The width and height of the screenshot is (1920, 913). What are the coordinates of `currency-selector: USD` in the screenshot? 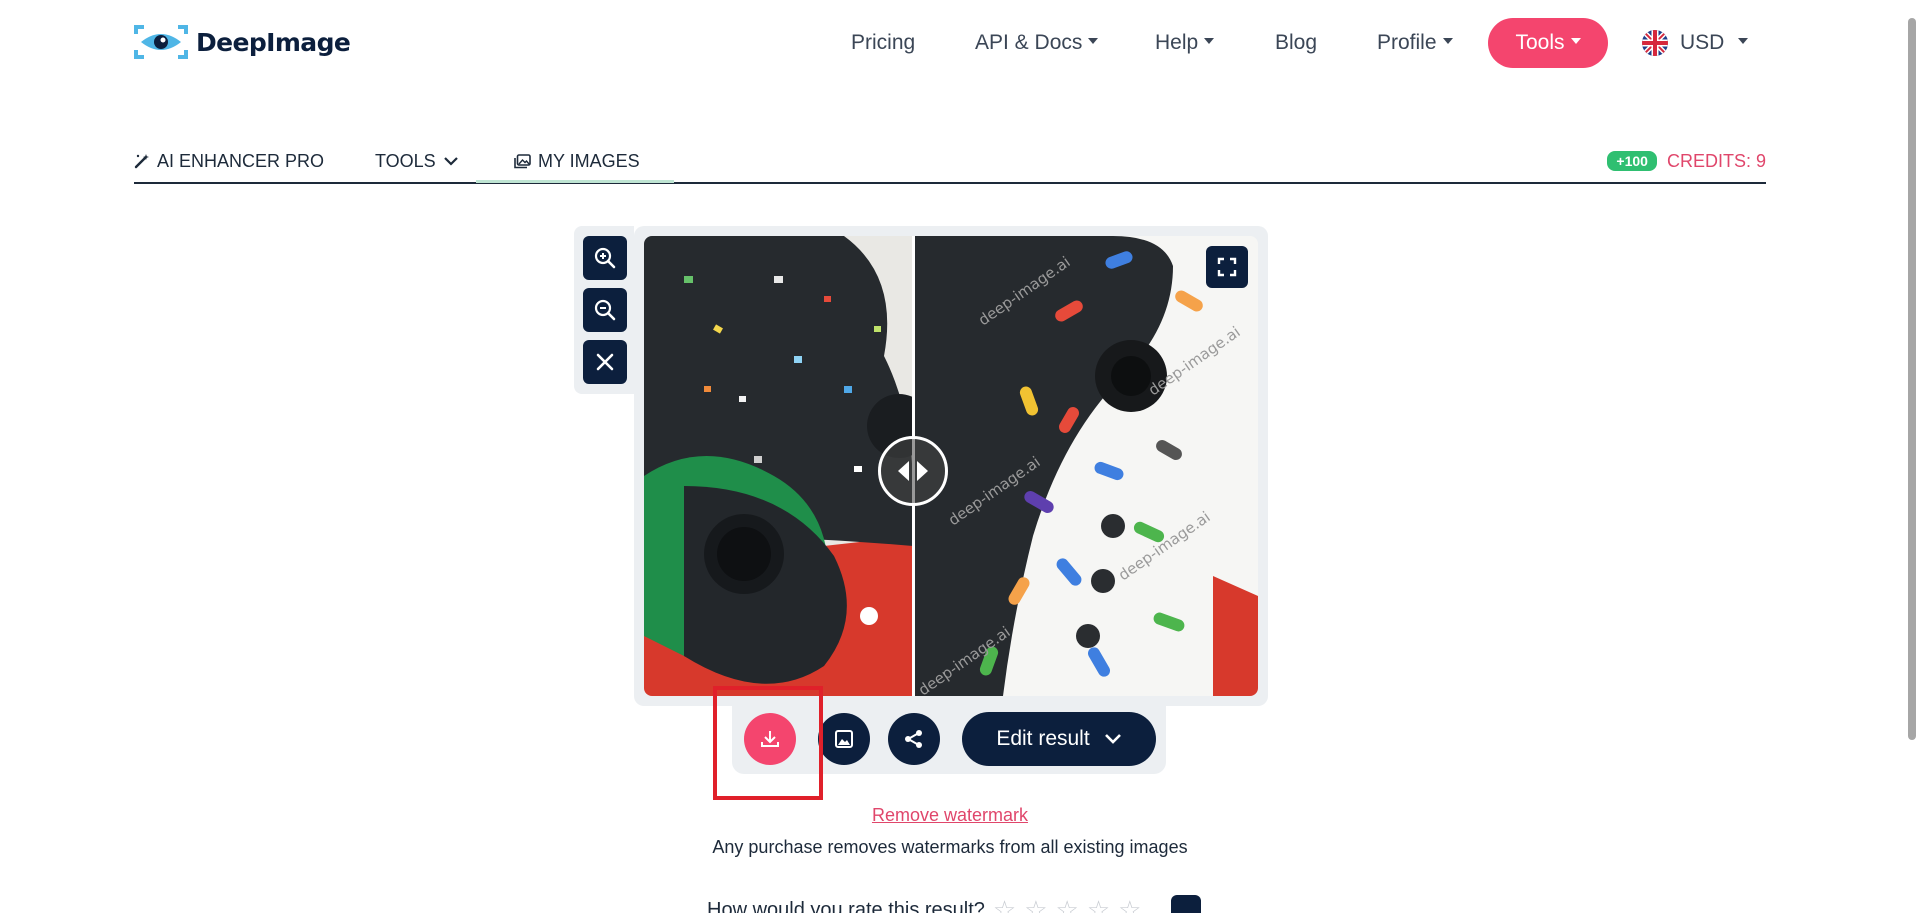 It's located at (1695, 43).